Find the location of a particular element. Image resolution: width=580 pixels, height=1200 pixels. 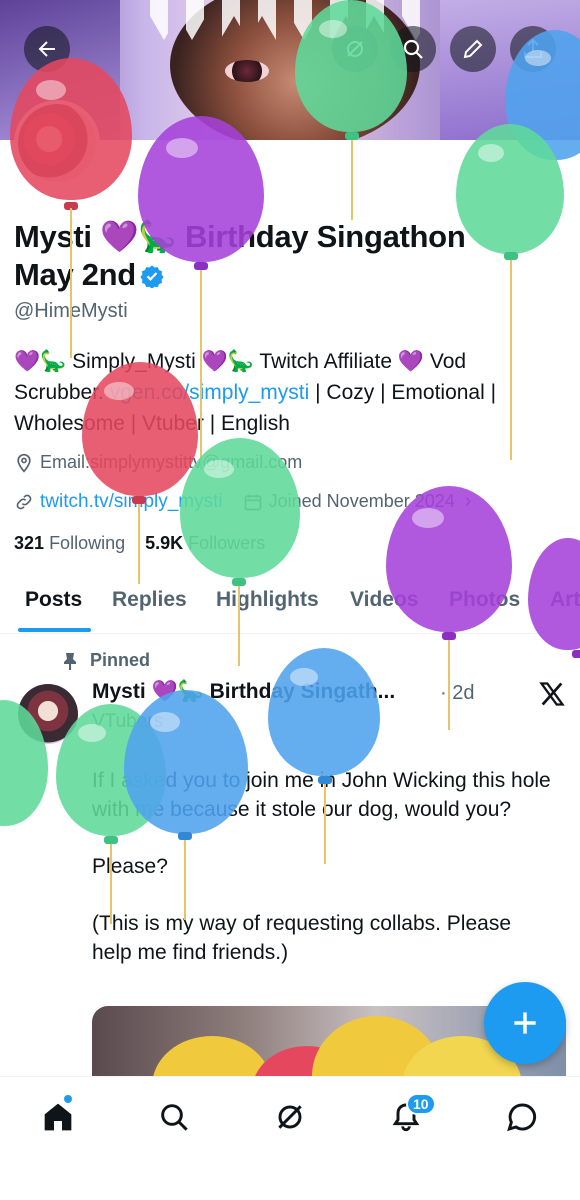

following-label: Following is located at coordinates (87, 543).